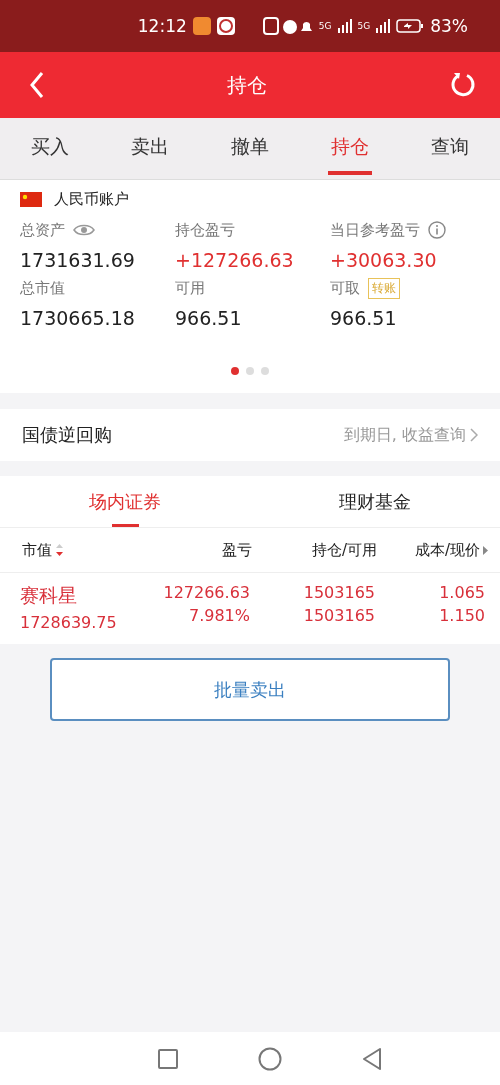  Describe the element at coordinates (372, 1058) in the screenshot. I see `back-icon` at that location.